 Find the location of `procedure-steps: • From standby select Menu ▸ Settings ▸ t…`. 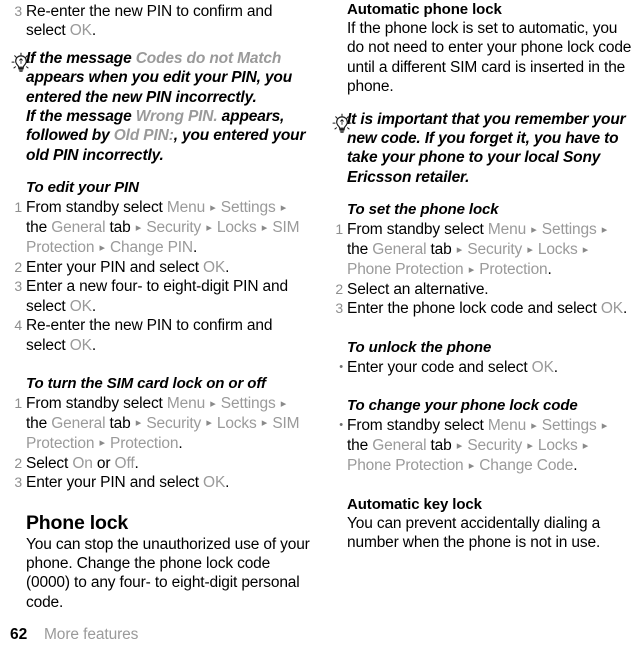

procedure-steps: • From standby select Menu ▸ Settings ▸ t… is located at coordinates (481, 446).